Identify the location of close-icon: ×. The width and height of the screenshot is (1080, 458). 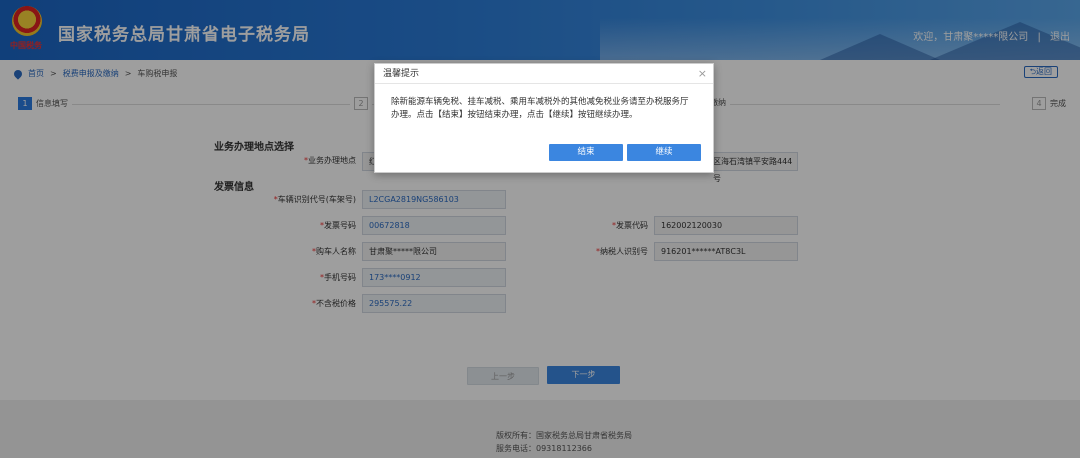
(702, 73).